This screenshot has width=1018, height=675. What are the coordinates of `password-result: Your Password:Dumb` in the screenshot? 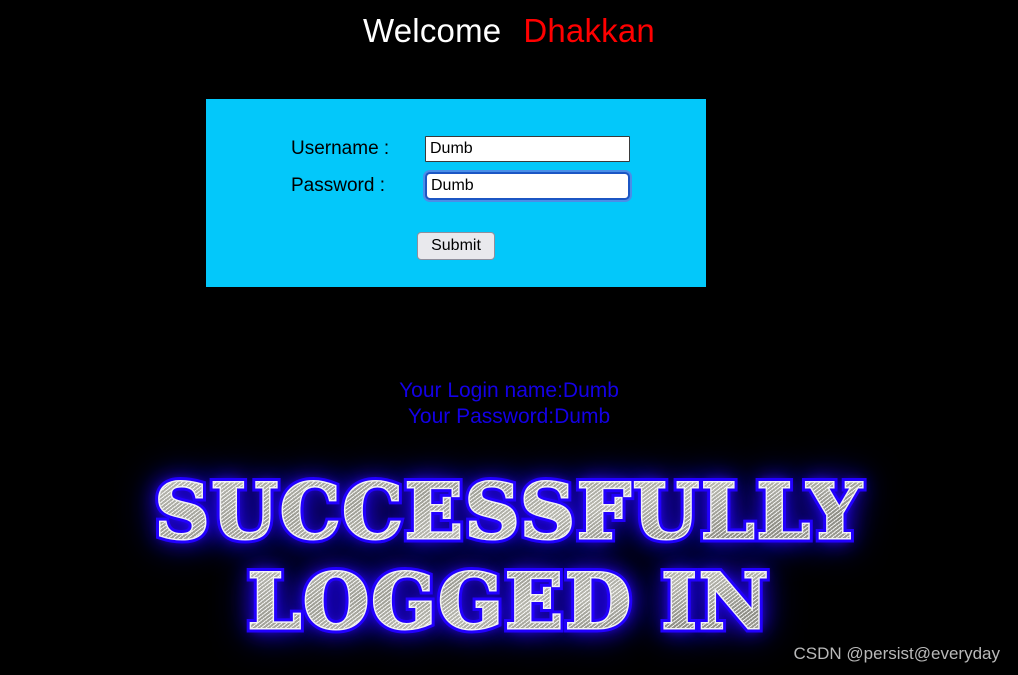 It's located at (509, 416).